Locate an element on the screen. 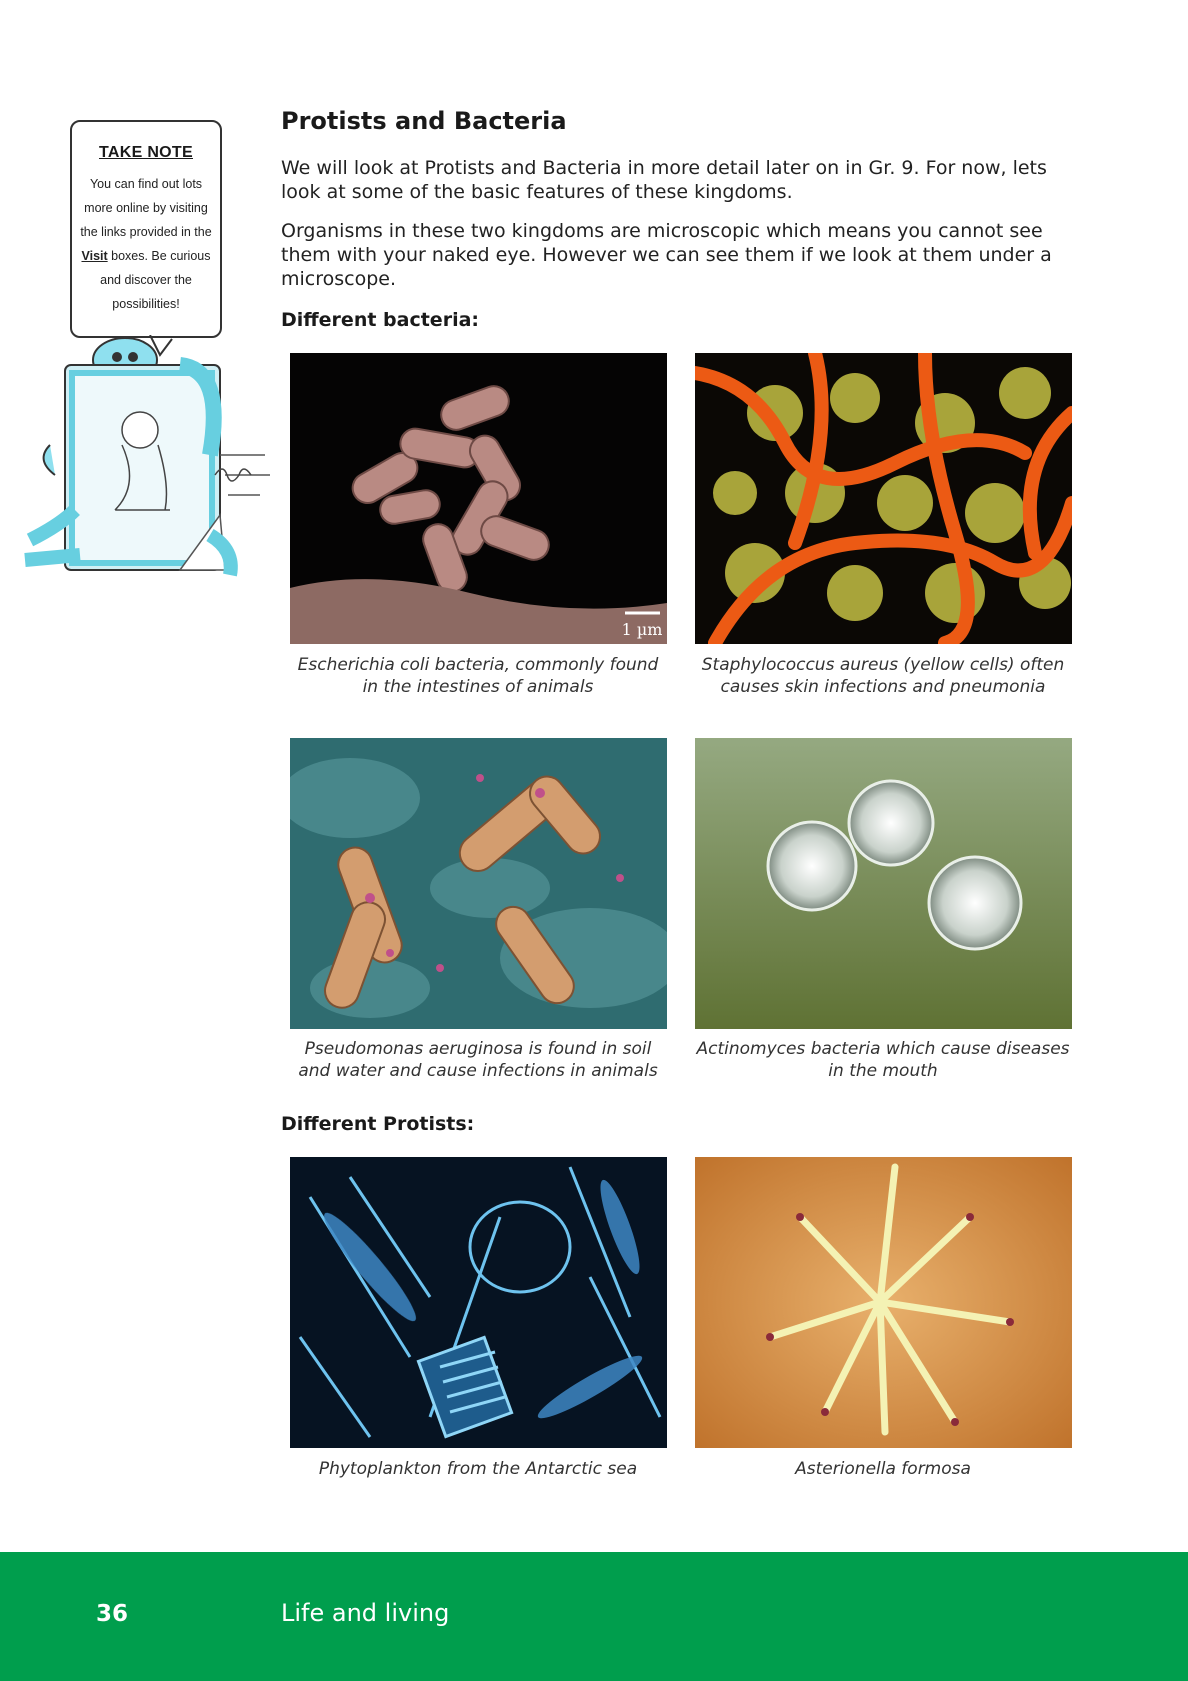 The image size is (1188, 1681). take-note-line-rest: boxes. Be curious is located at coordinates (159, 256).